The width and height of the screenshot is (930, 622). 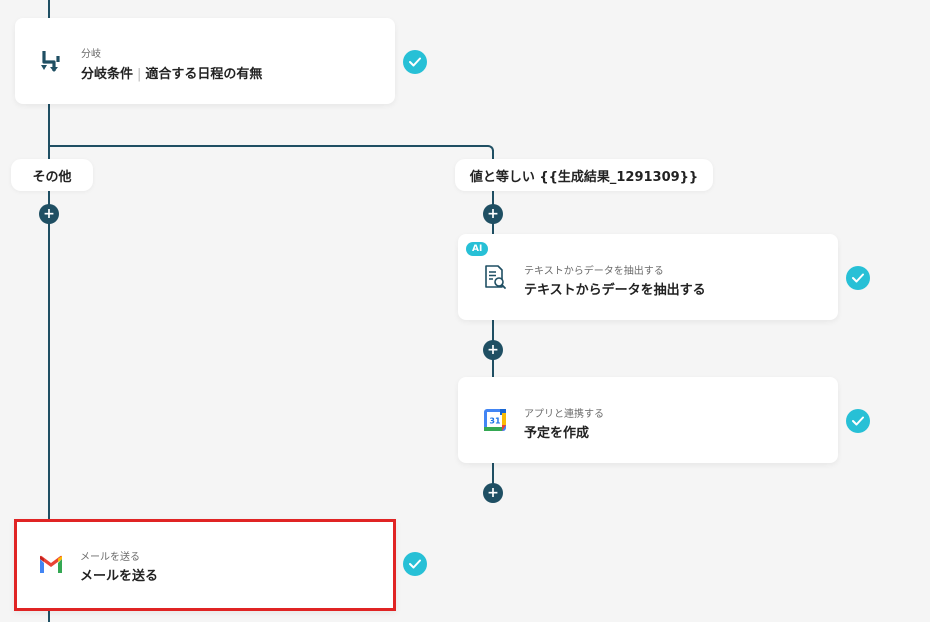 What do you see at coordinates (615, 290) in the screenshot?
I see `step-title: テキストからデータを抽出する` at bounding box center [615, 290].